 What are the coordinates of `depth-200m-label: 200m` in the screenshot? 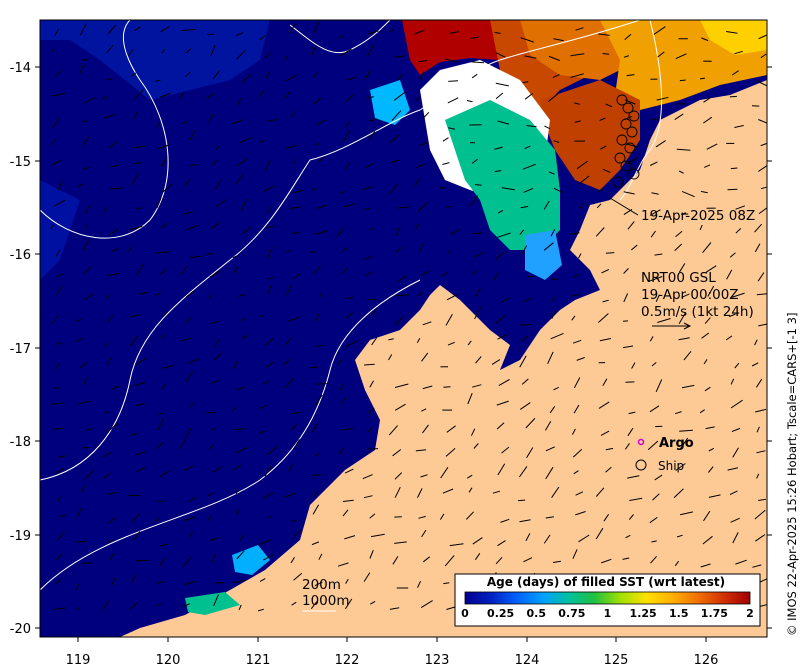 It's located at (321, 585).